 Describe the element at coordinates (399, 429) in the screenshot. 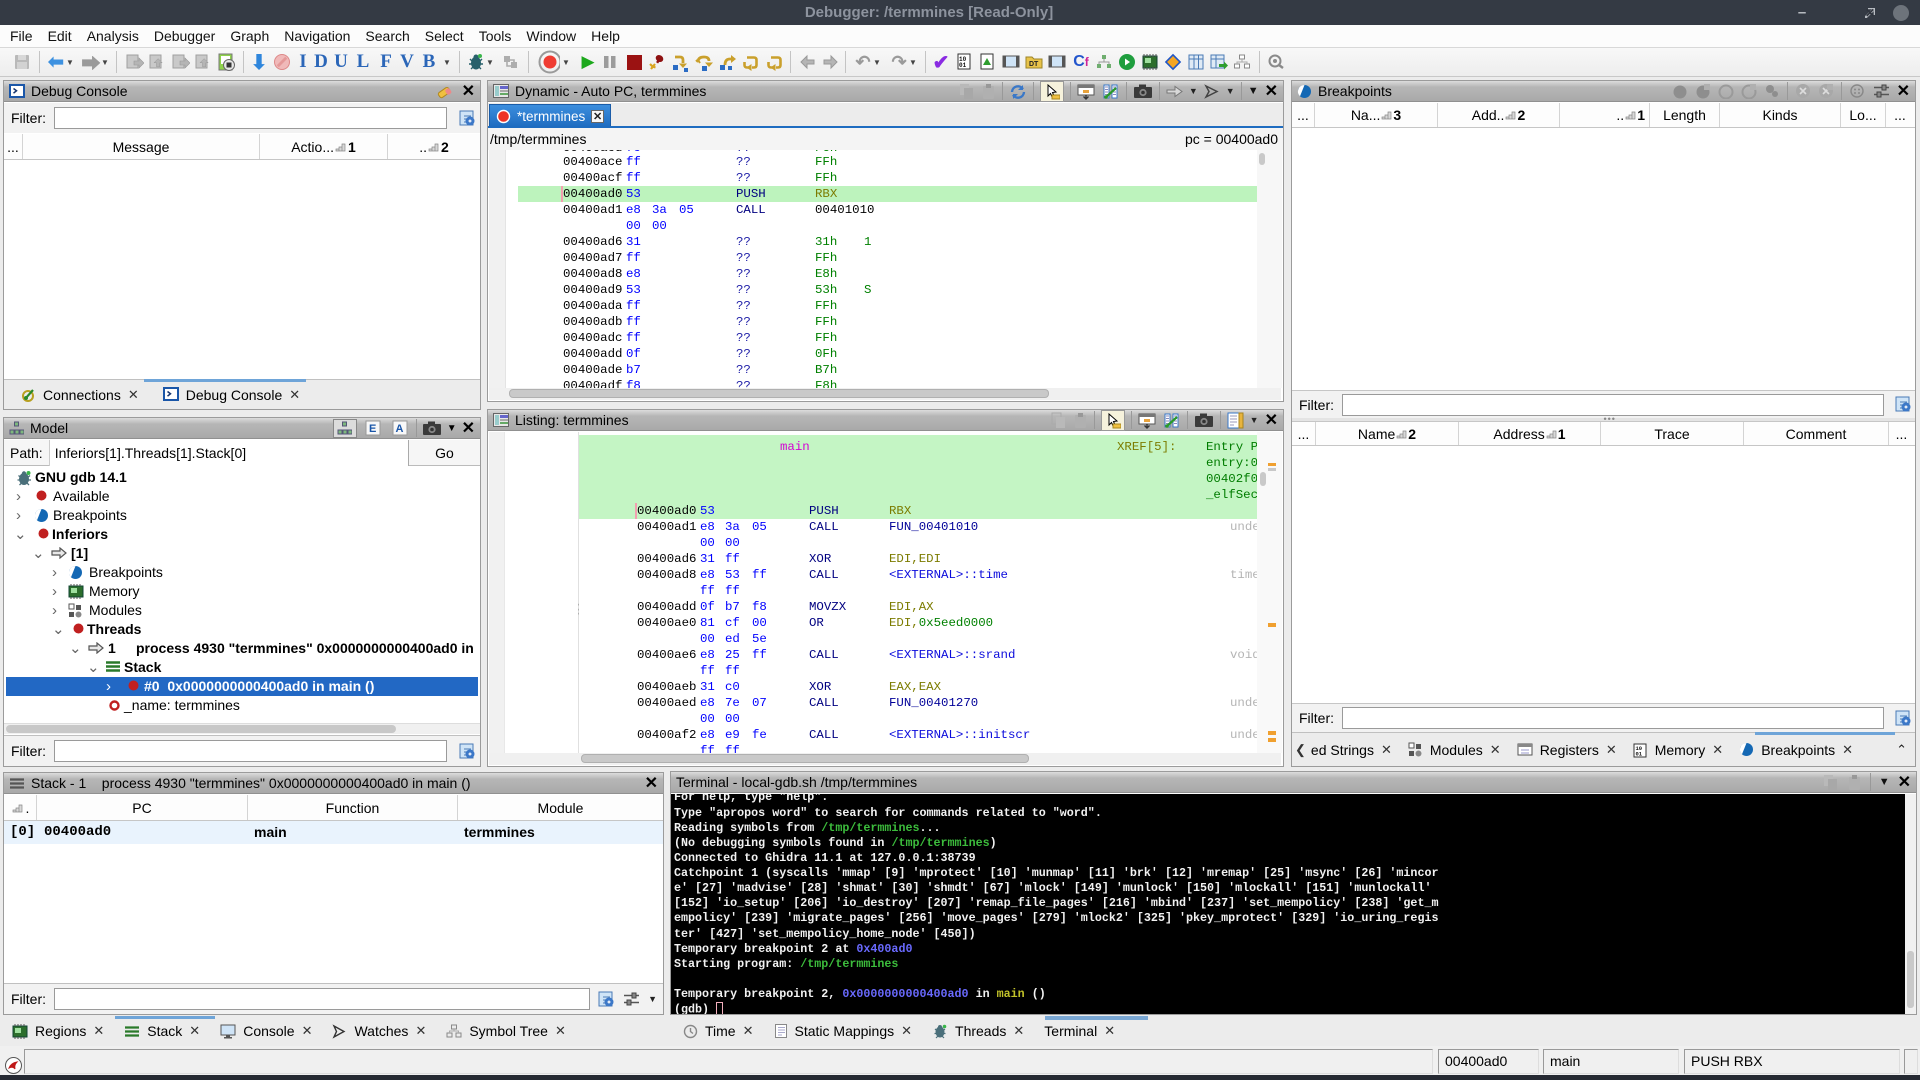

I see `svg-text: A` at that location.